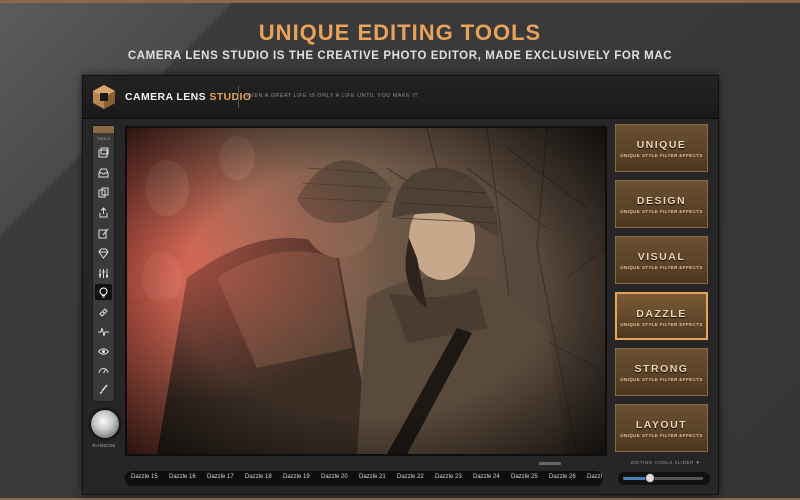 The height and width of the screenshot is (500, 800). I want to click on filmstrip-item: Dazzle 21, so click(372, 477).